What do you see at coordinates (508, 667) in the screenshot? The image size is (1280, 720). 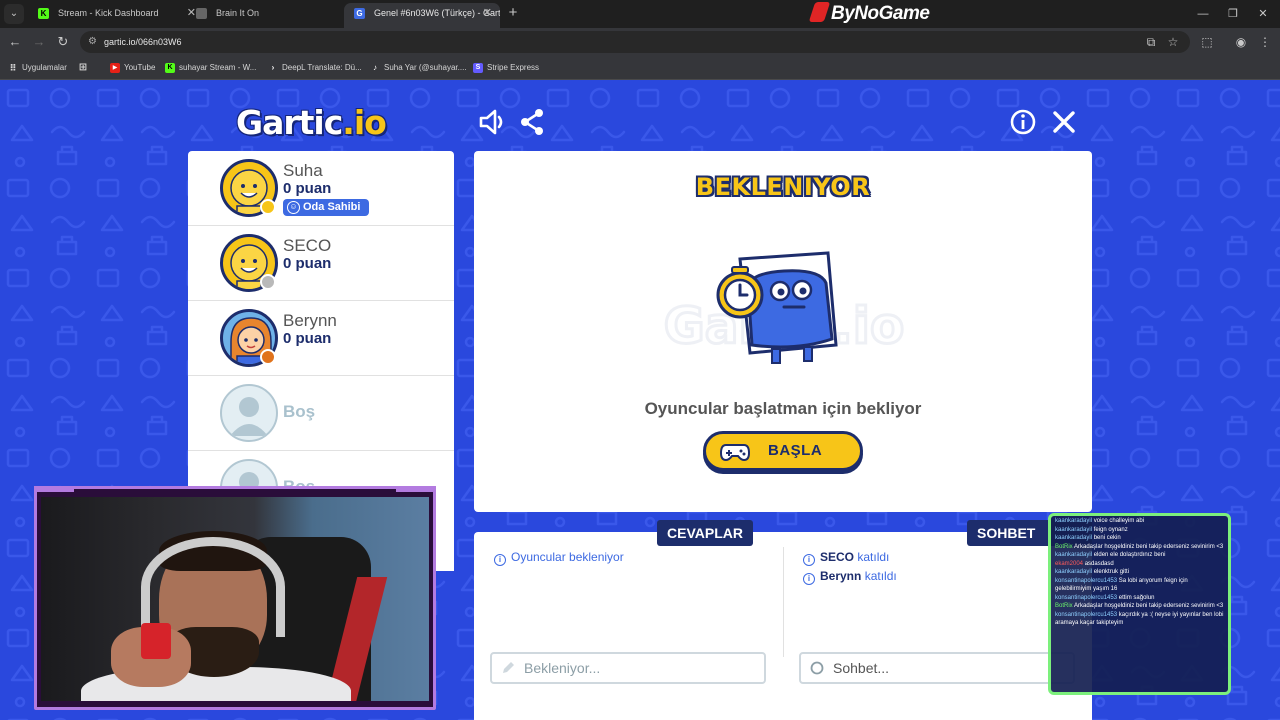 I see `pencil-icon` at bounding box center [508, 667].